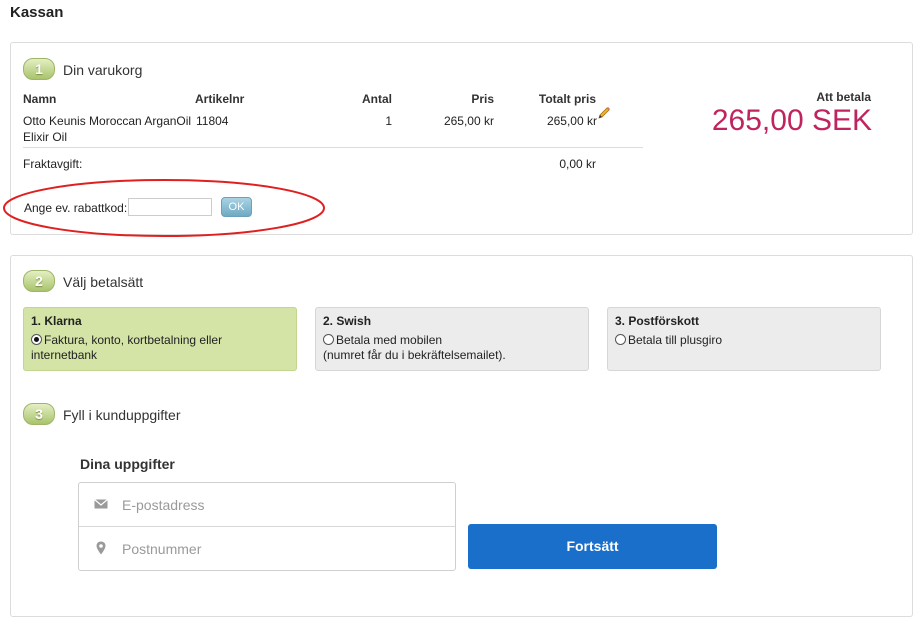  I want to click on postal-row, so click(267, 548).